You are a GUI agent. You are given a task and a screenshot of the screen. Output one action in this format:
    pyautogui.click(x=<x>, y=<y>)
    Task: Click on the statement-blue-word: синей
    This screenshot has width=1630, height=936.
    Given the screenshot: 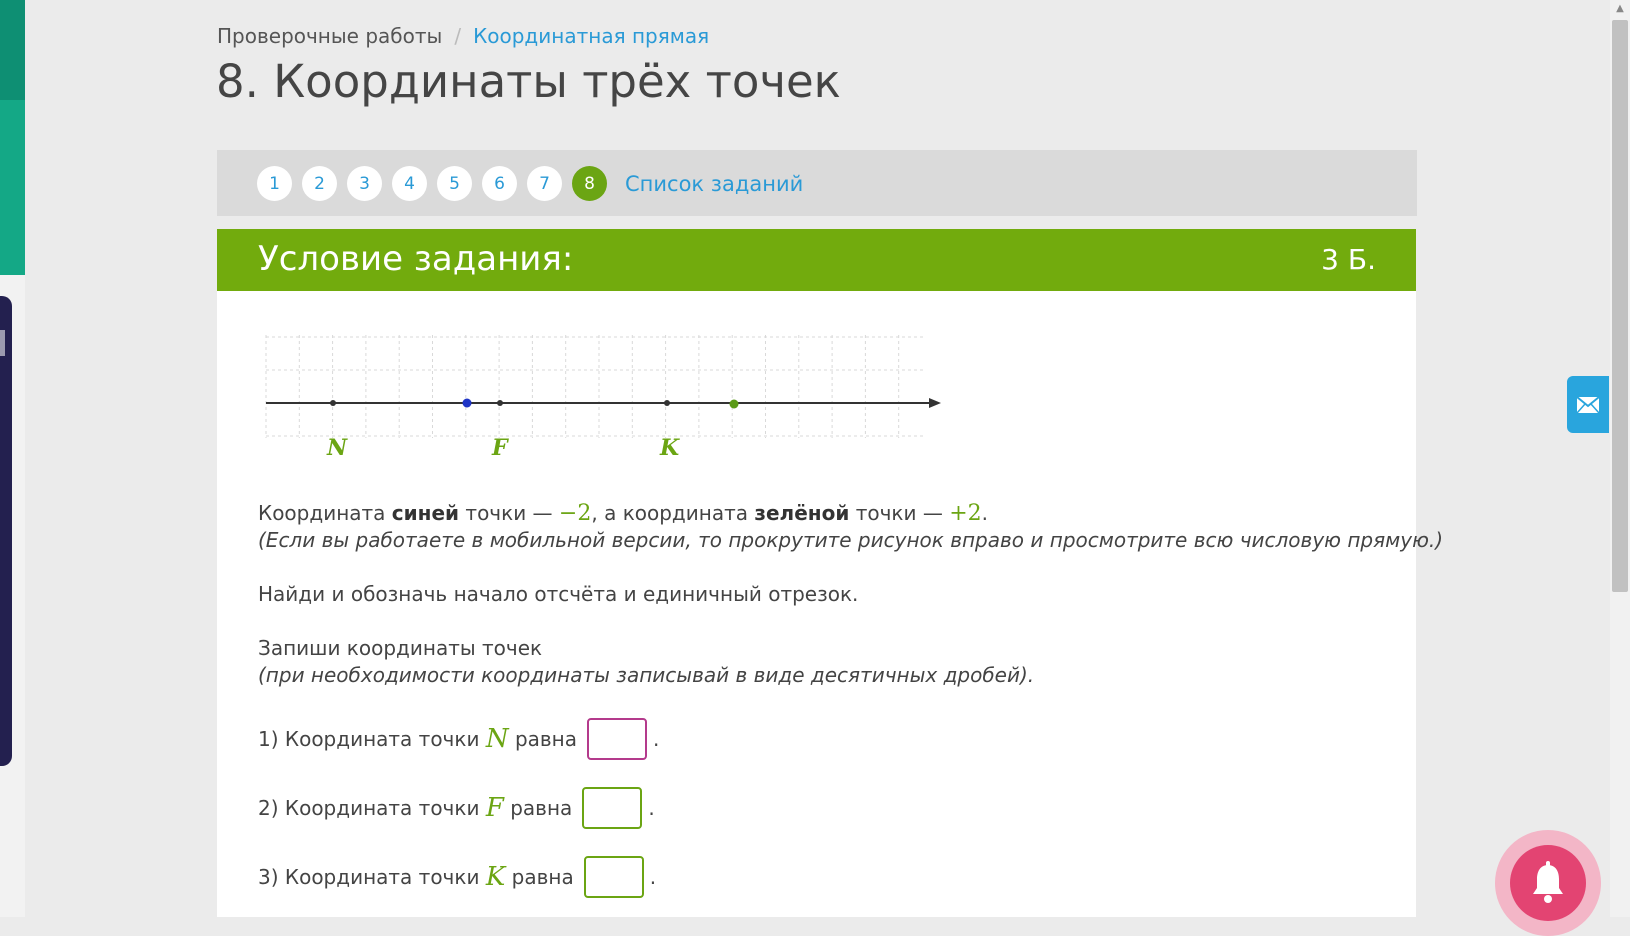 What is the action you would take?
    pyautogui.click(x=425, y=513)
    